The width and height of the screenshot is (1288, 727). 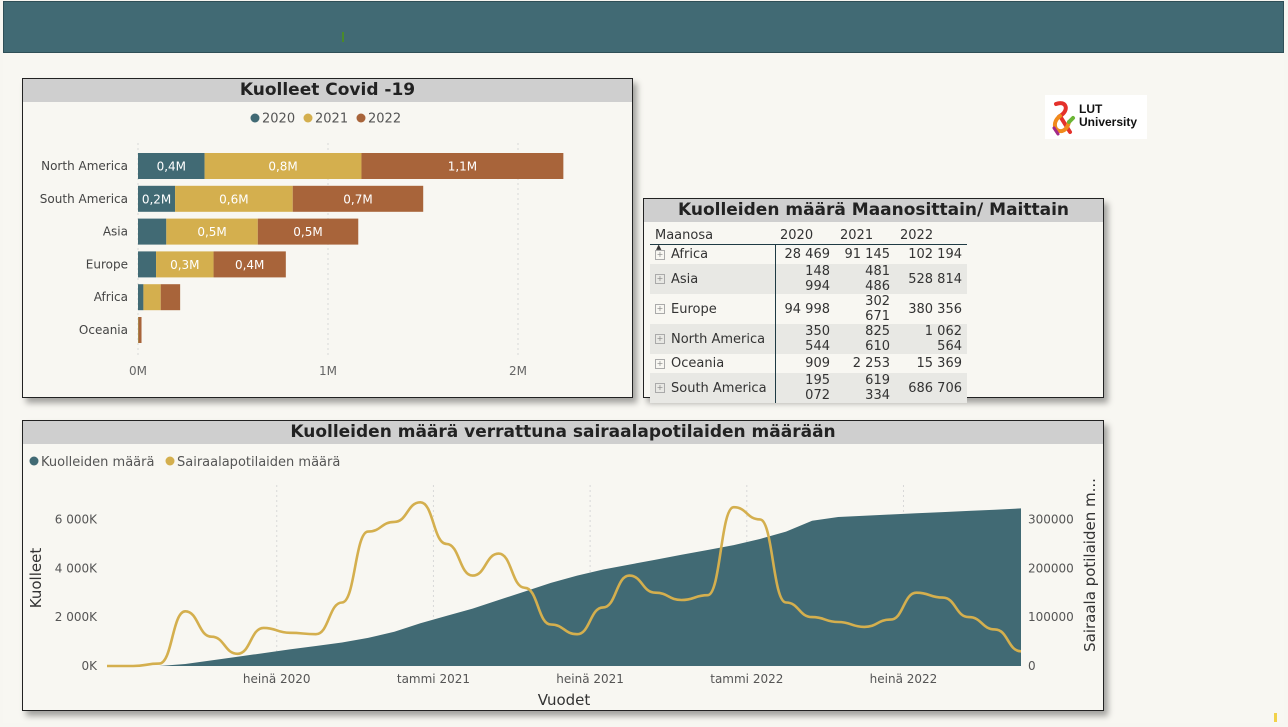 I want to click on cell-value: 195 072, so click(x=805, y=388).